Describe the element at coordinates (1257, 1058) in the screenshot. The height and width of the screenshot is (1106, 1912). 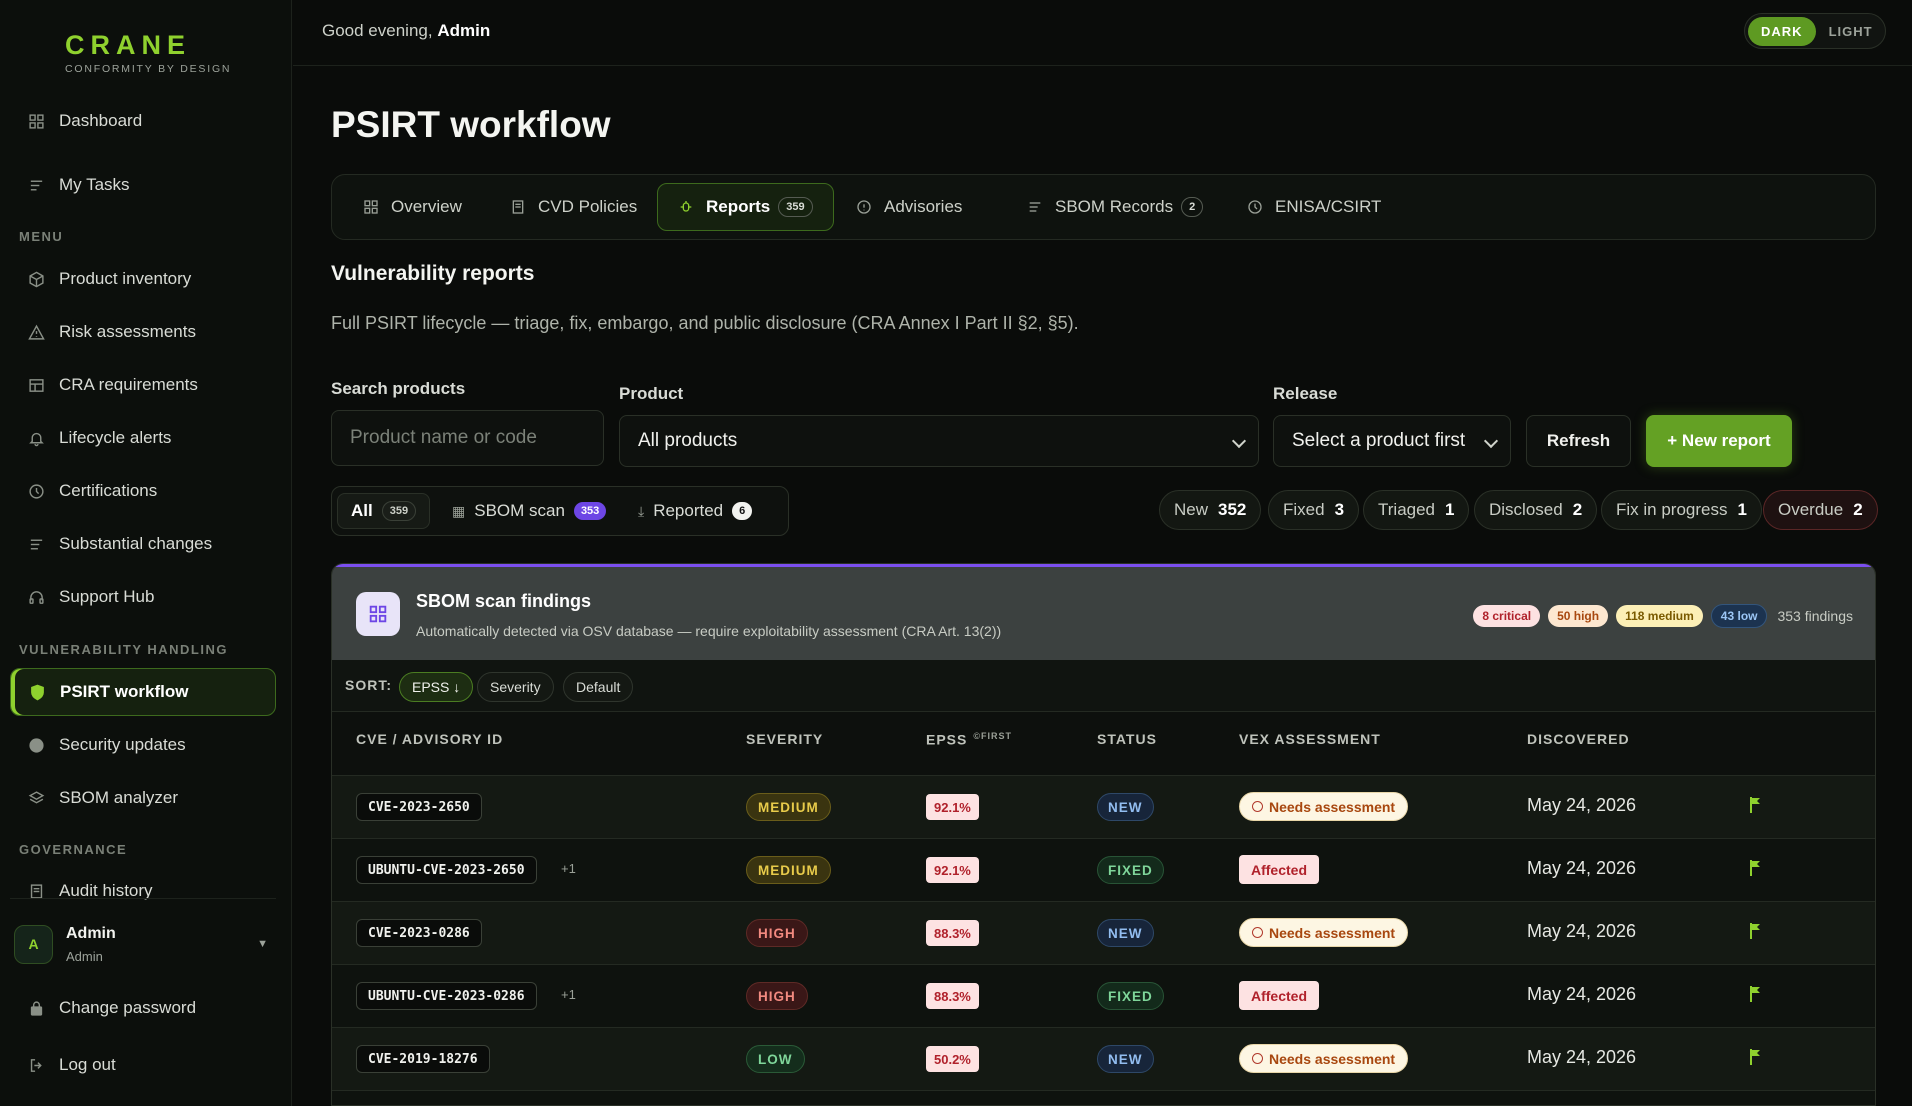
I see `alert-circle-icon` at that location.